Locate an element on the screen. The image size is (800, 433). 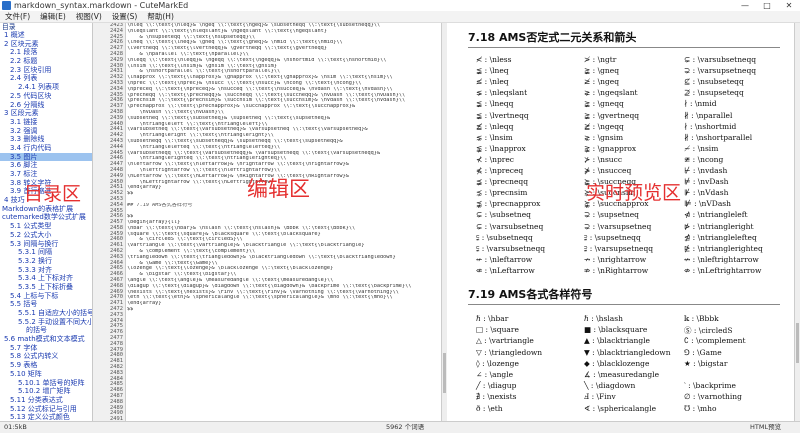
outline-item: 5.3.4 上下标对齐 is located at coordinates (46, 278).